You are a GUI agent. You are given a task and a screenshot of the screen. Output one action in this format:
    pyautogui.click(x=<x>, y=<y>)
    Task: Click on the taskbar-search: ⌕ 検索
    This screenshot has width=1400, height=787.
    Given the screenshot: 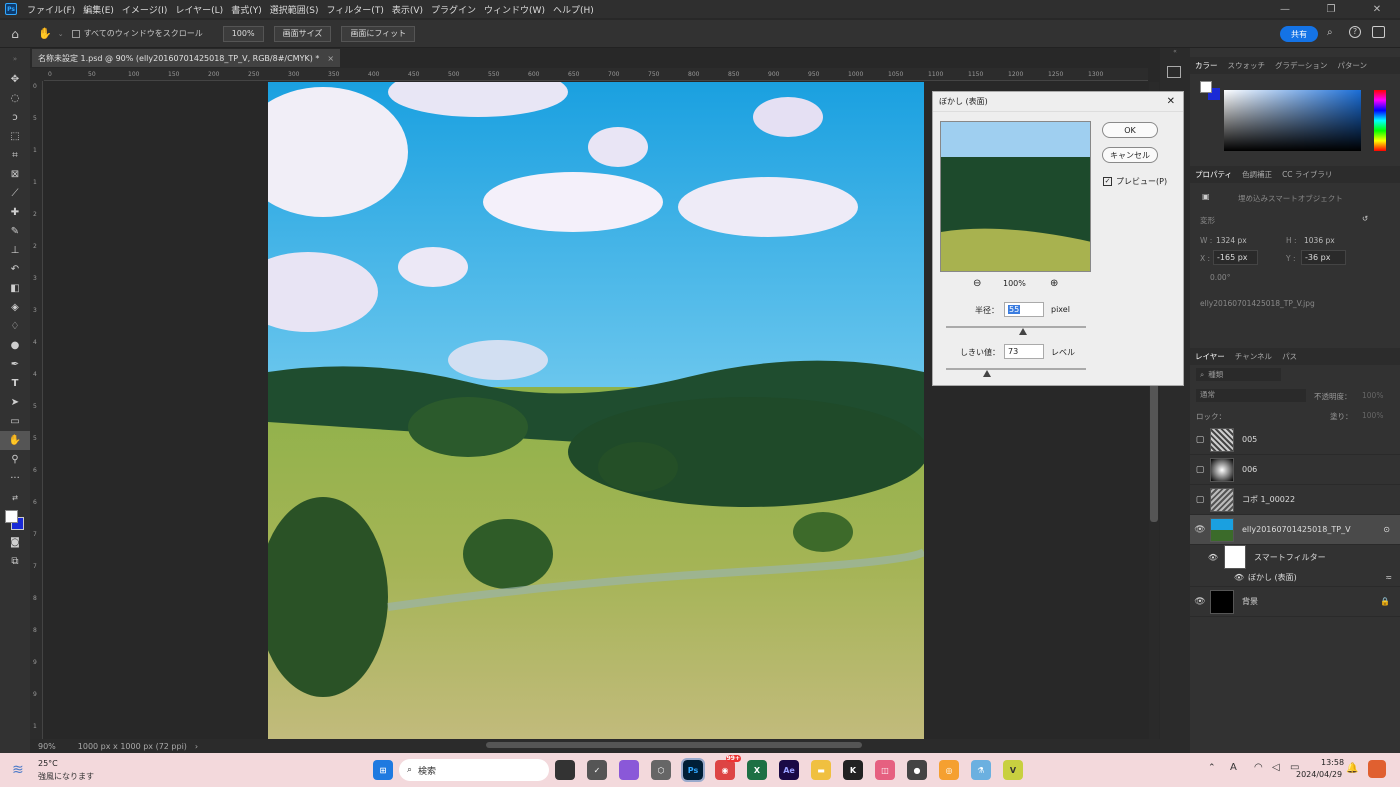 What is the action you would take?
    pyautogui.click(x=474, y=770)
    